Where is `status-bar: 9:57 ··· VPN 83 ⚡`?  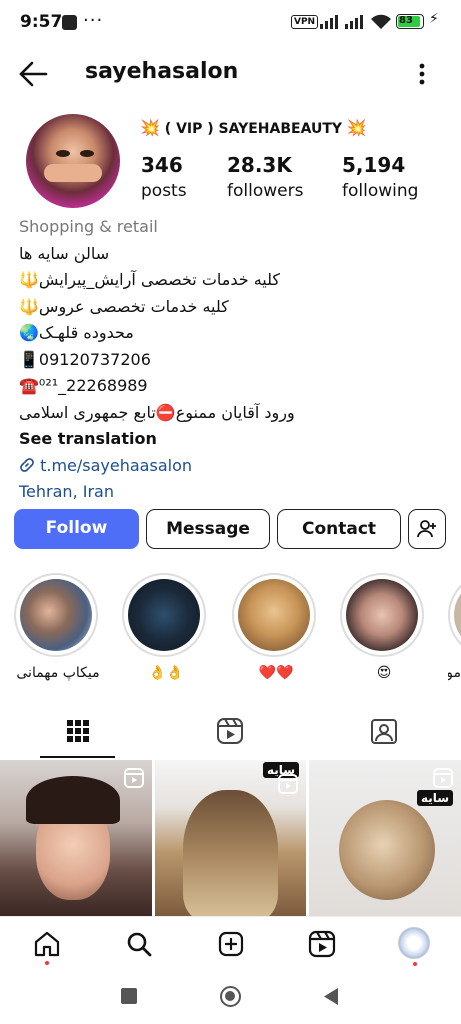 status-bar: 9:57 ··· VPN 83 ⚡ is located at coordinates (230, 22).